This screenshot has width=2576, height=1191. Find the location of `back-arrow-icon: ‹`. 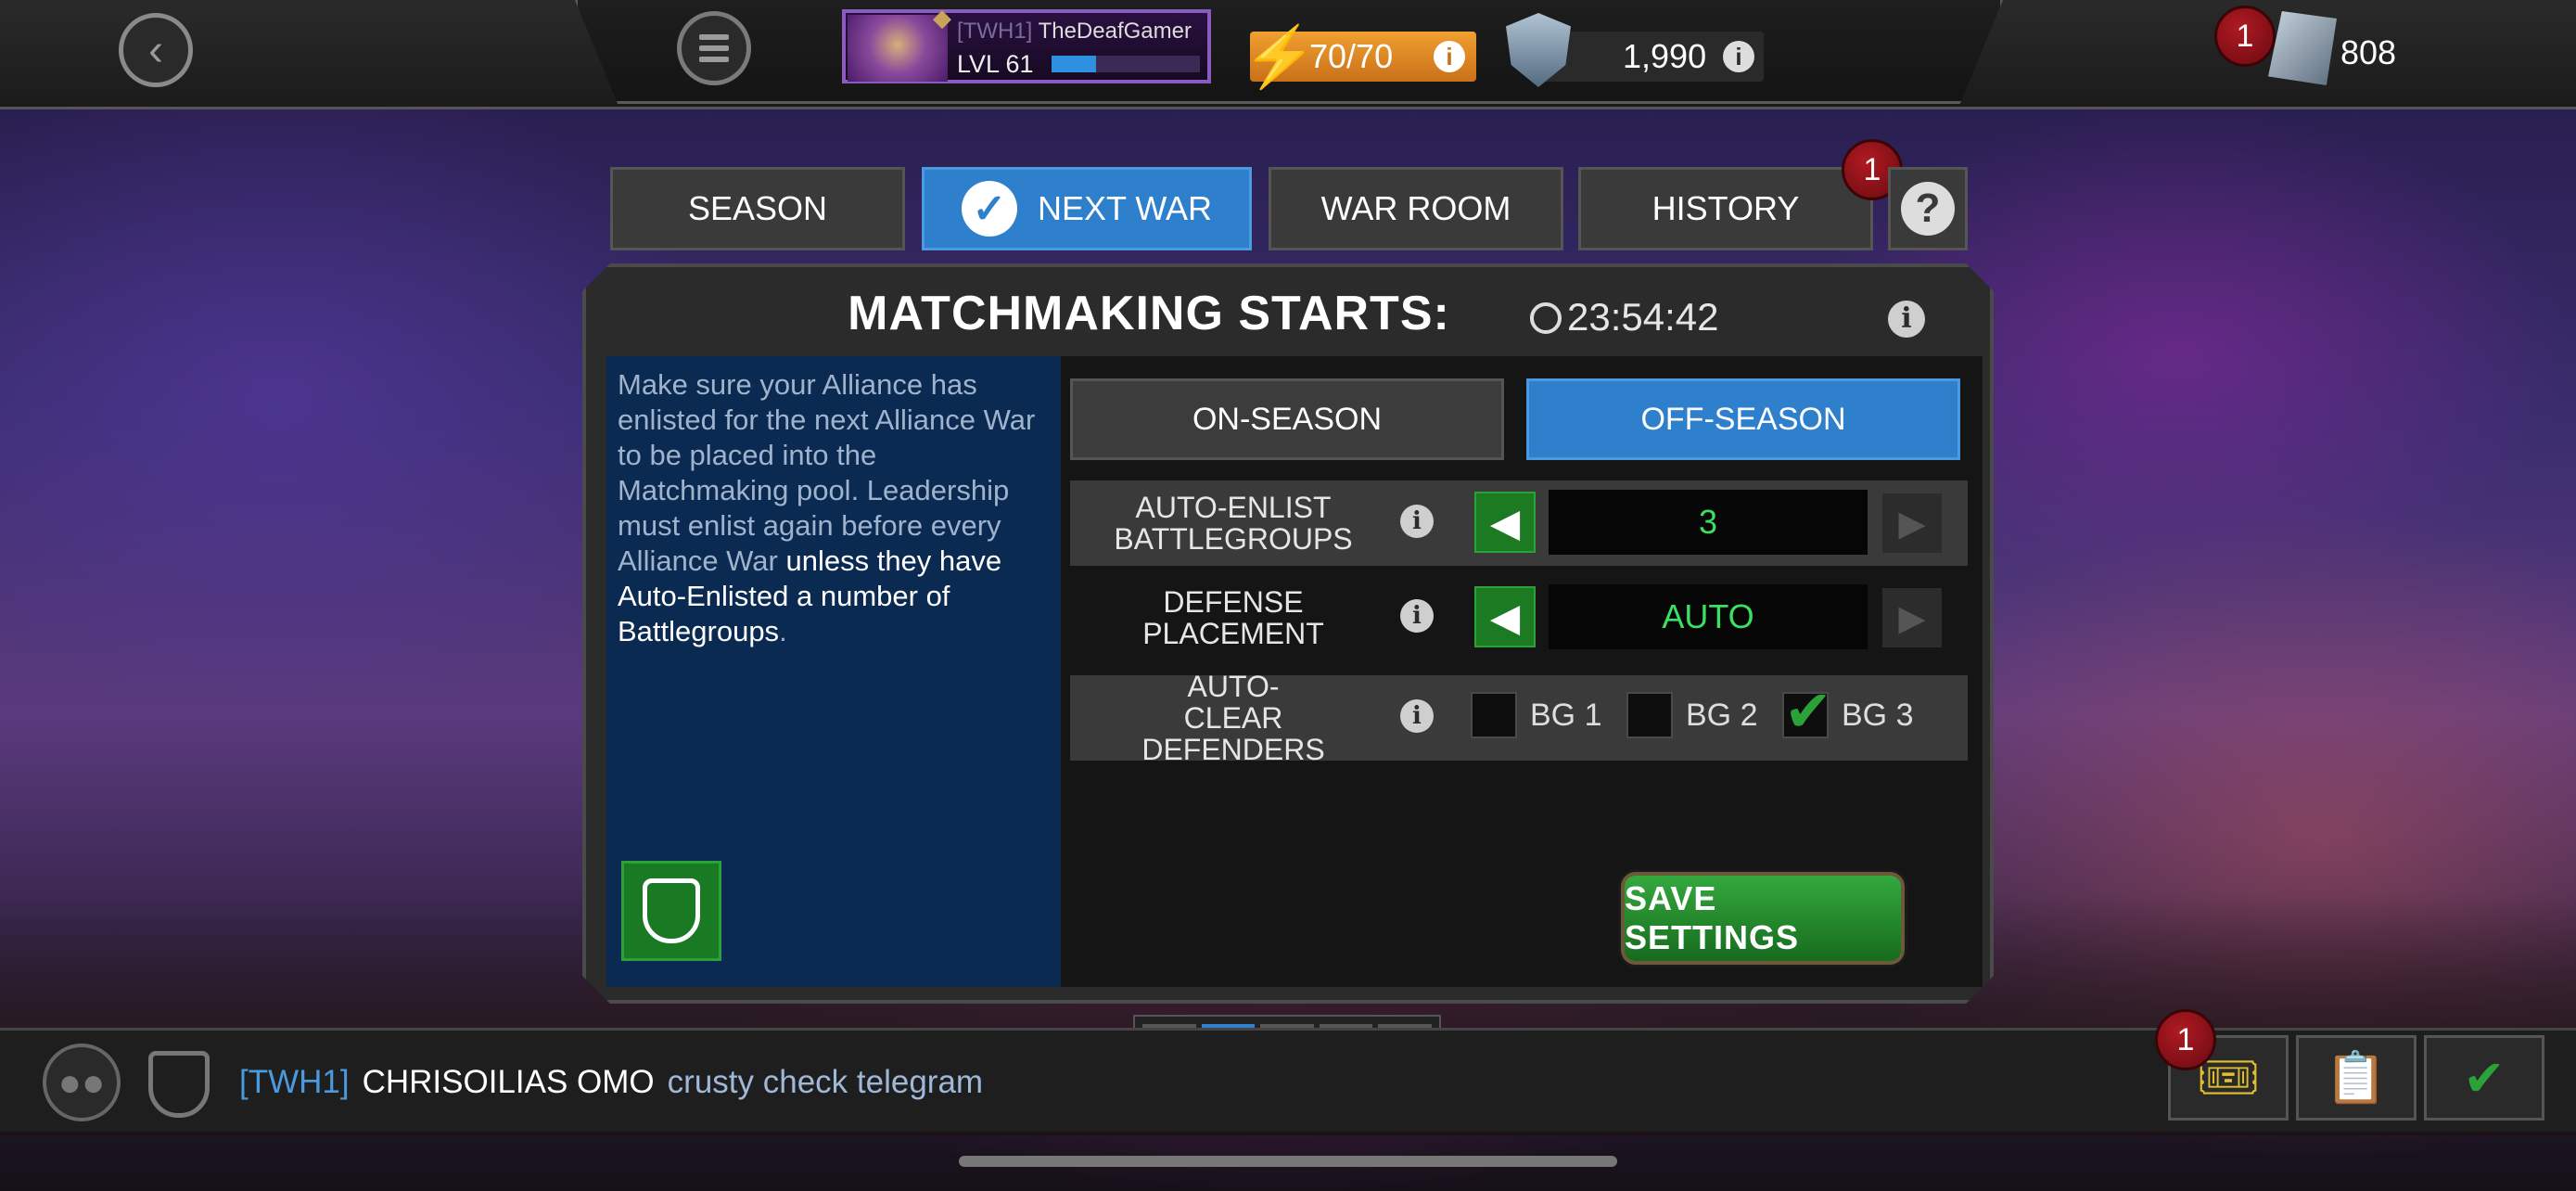

back-arrow-icon: ‹ is located at coordinates (155, 50).